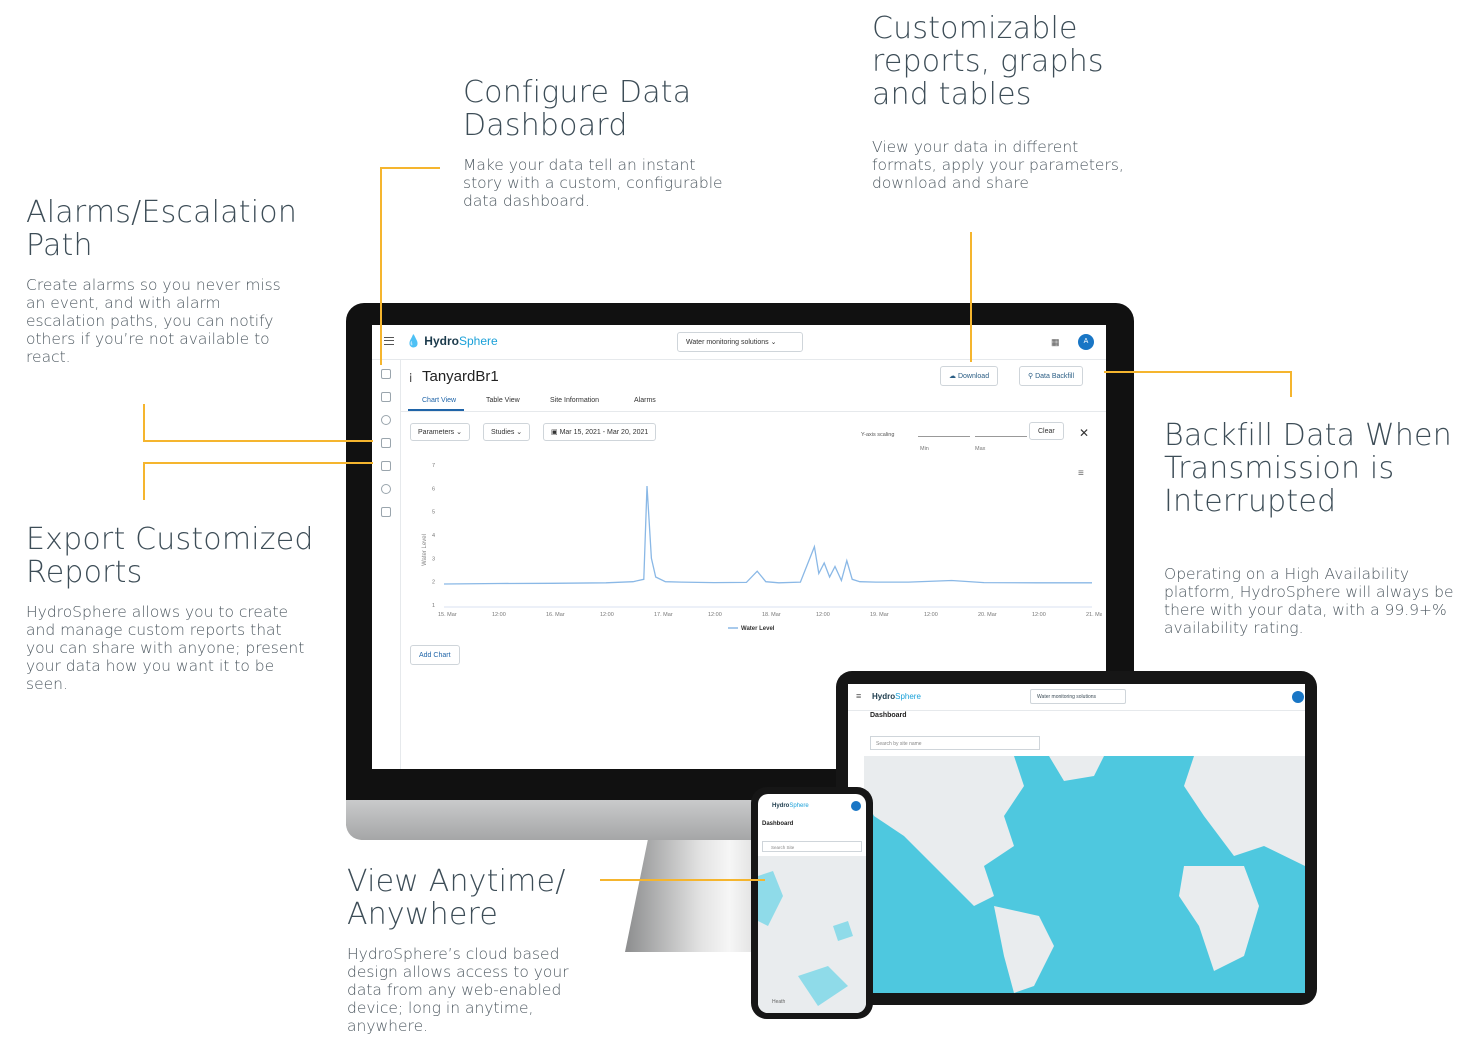 Image resolution: width=1464 pixels, height=1051 pixels. Describe the element at coordinates (577, 109) in the screenshot. I see `callout-title: Configure Data Dashboard` at that location.